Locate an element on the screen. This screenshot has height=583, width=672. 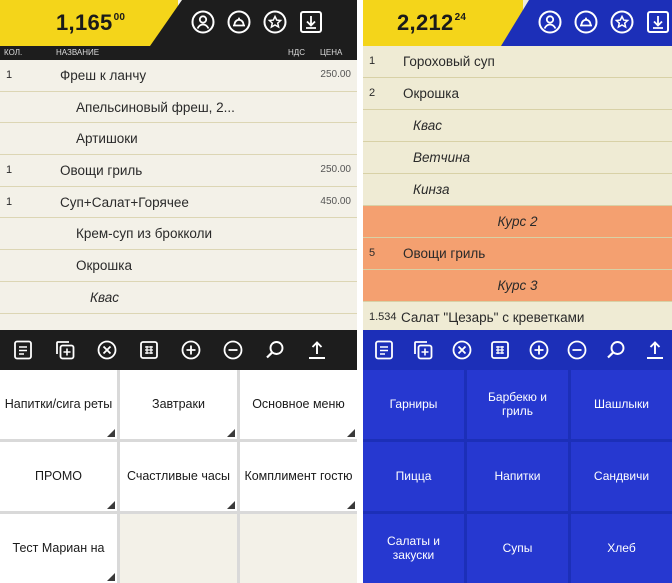
category-button: Счастливые часы is located at coordinates (178, 476).